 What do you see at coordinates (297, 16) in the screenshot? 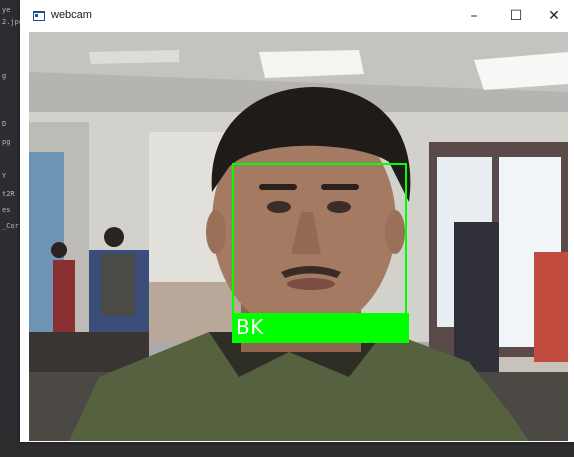
I see `title-bar: webcam – ☐ ✕` at bounding box center [297, 16].